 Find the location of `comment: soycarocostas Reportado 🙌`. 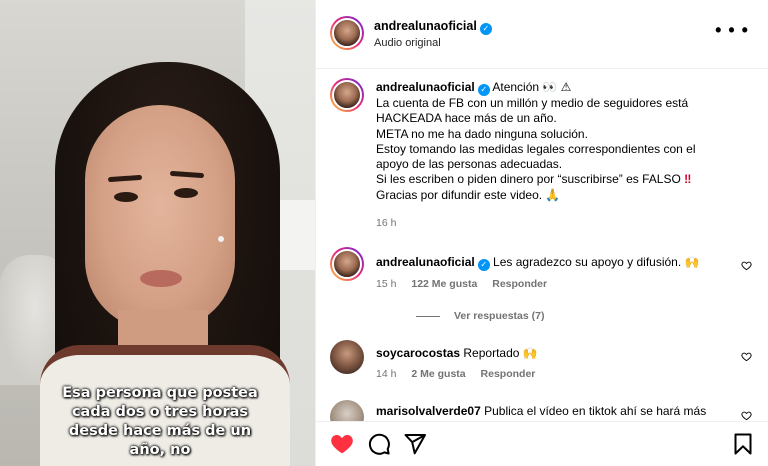

comment: soycarocostas Reportado 🙌 is located at coordinates (457, 353).